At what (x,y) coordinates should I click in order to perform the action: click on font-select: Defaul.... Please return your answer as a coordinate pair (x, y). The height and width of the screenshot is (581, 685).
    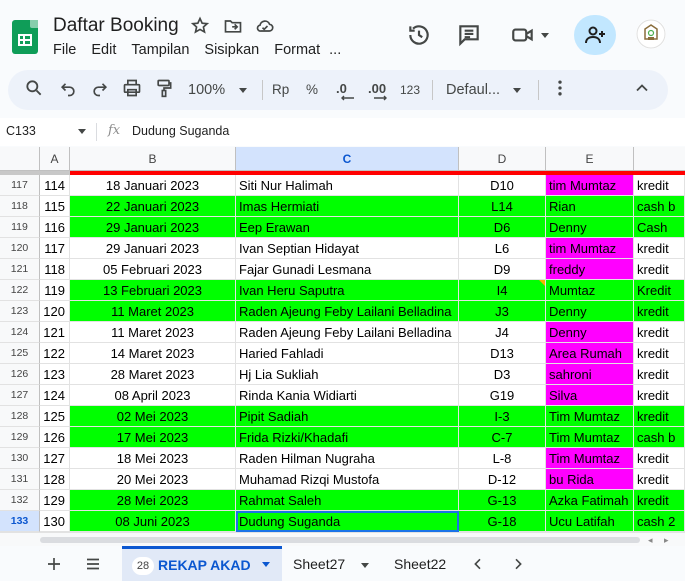
    Looking at the image, I should click on (473, 90).